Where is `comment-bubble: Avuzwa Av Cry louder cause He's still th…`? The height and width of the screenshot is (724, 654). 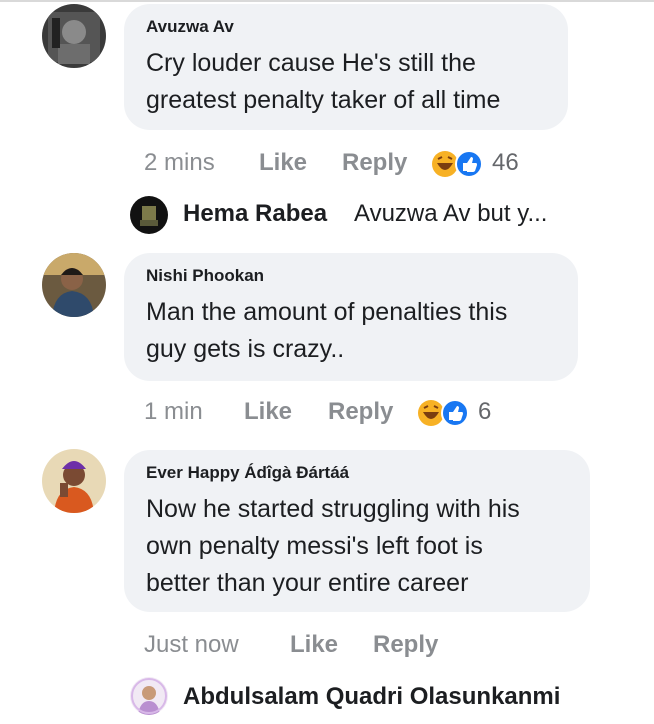 comment-bubble: Avuzwa Av Cry louder cause He's still th… is located at coordinates (346, 67).